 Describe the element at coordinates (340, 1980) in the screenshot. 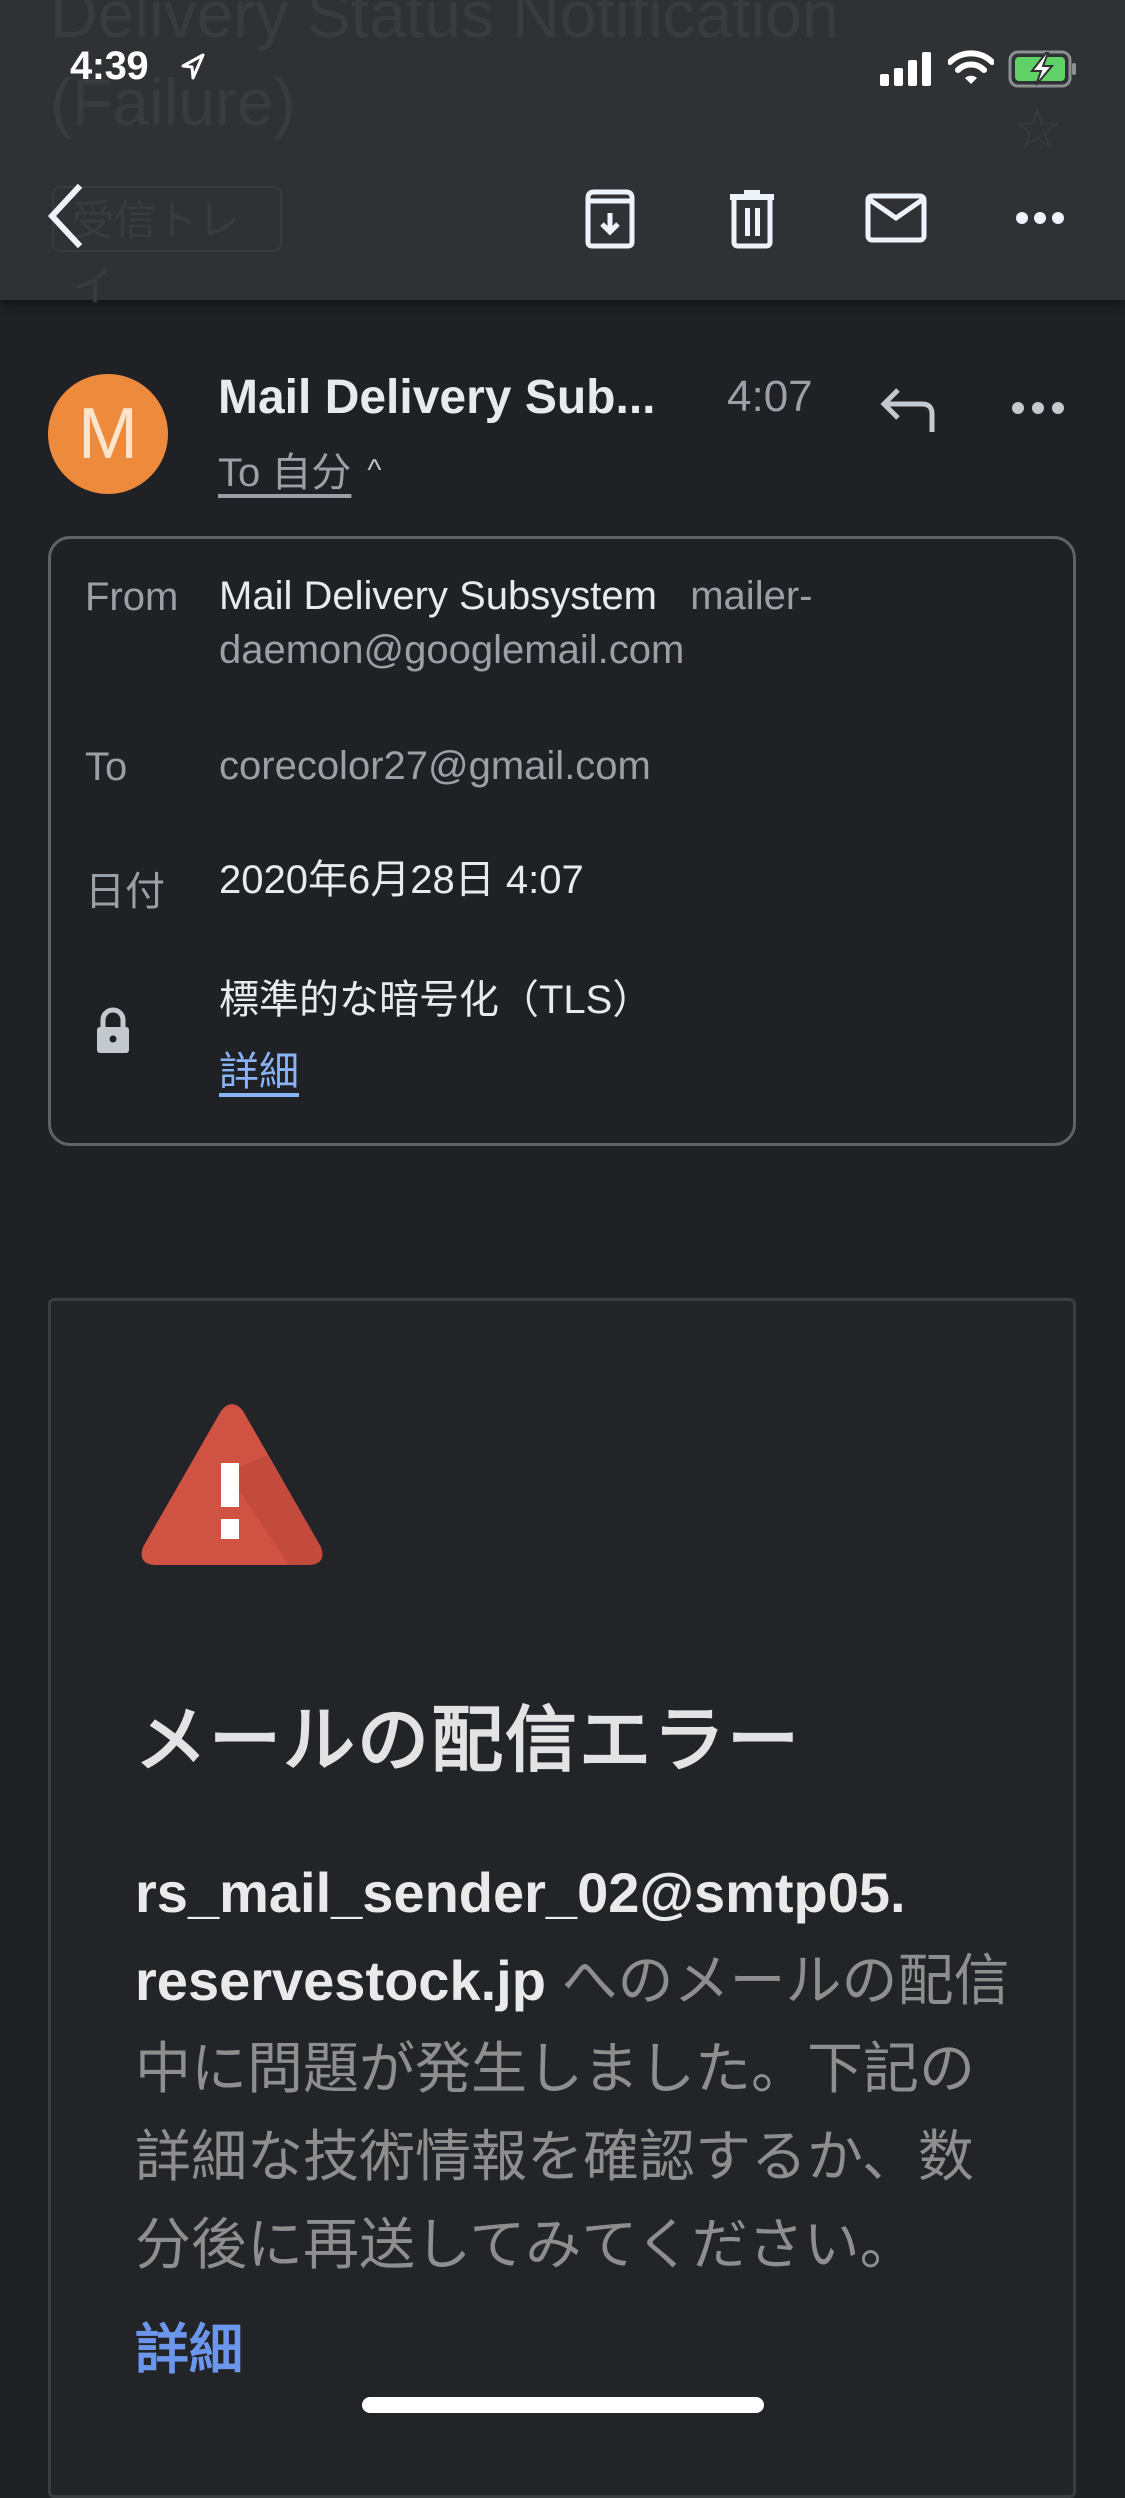

I see `failed-address-part2: reservestock.jp` at that location.